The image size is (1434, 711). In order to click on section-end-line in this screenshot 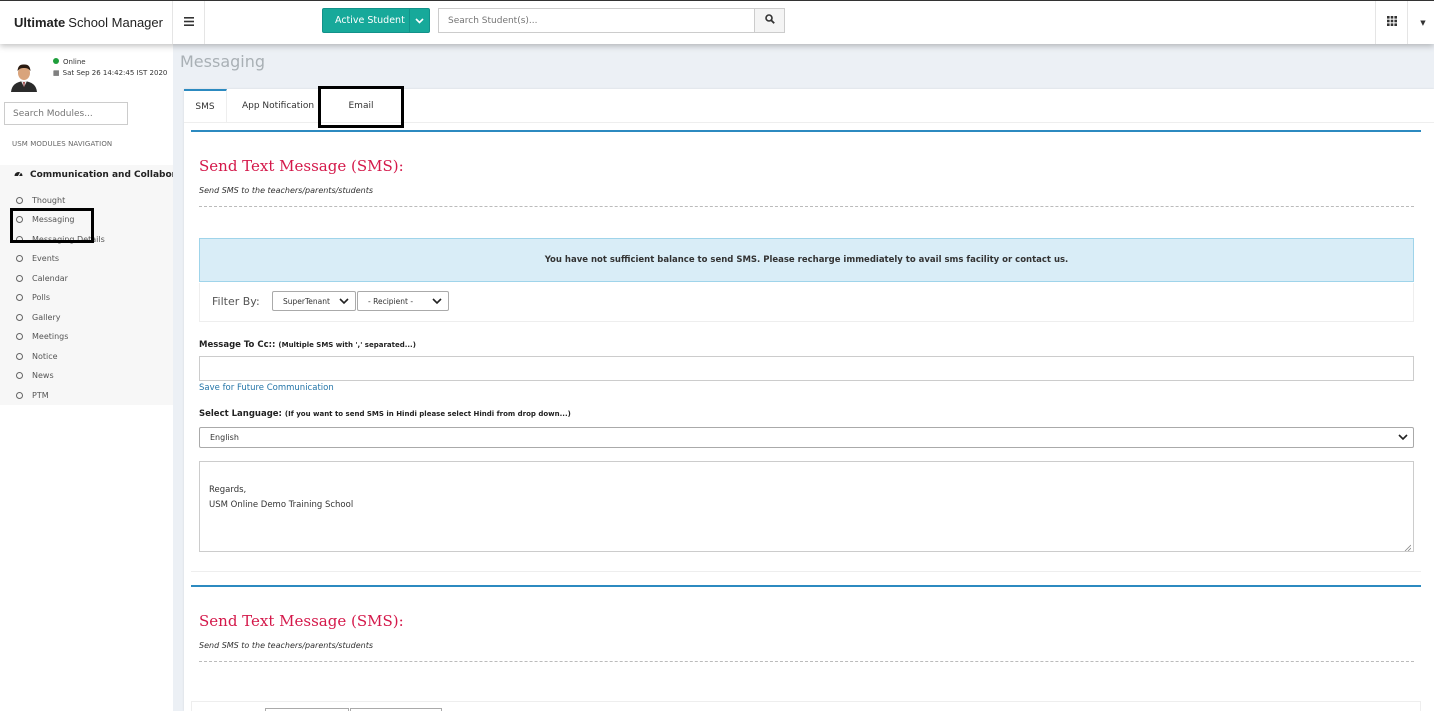, I will do `click(806, 571)`.